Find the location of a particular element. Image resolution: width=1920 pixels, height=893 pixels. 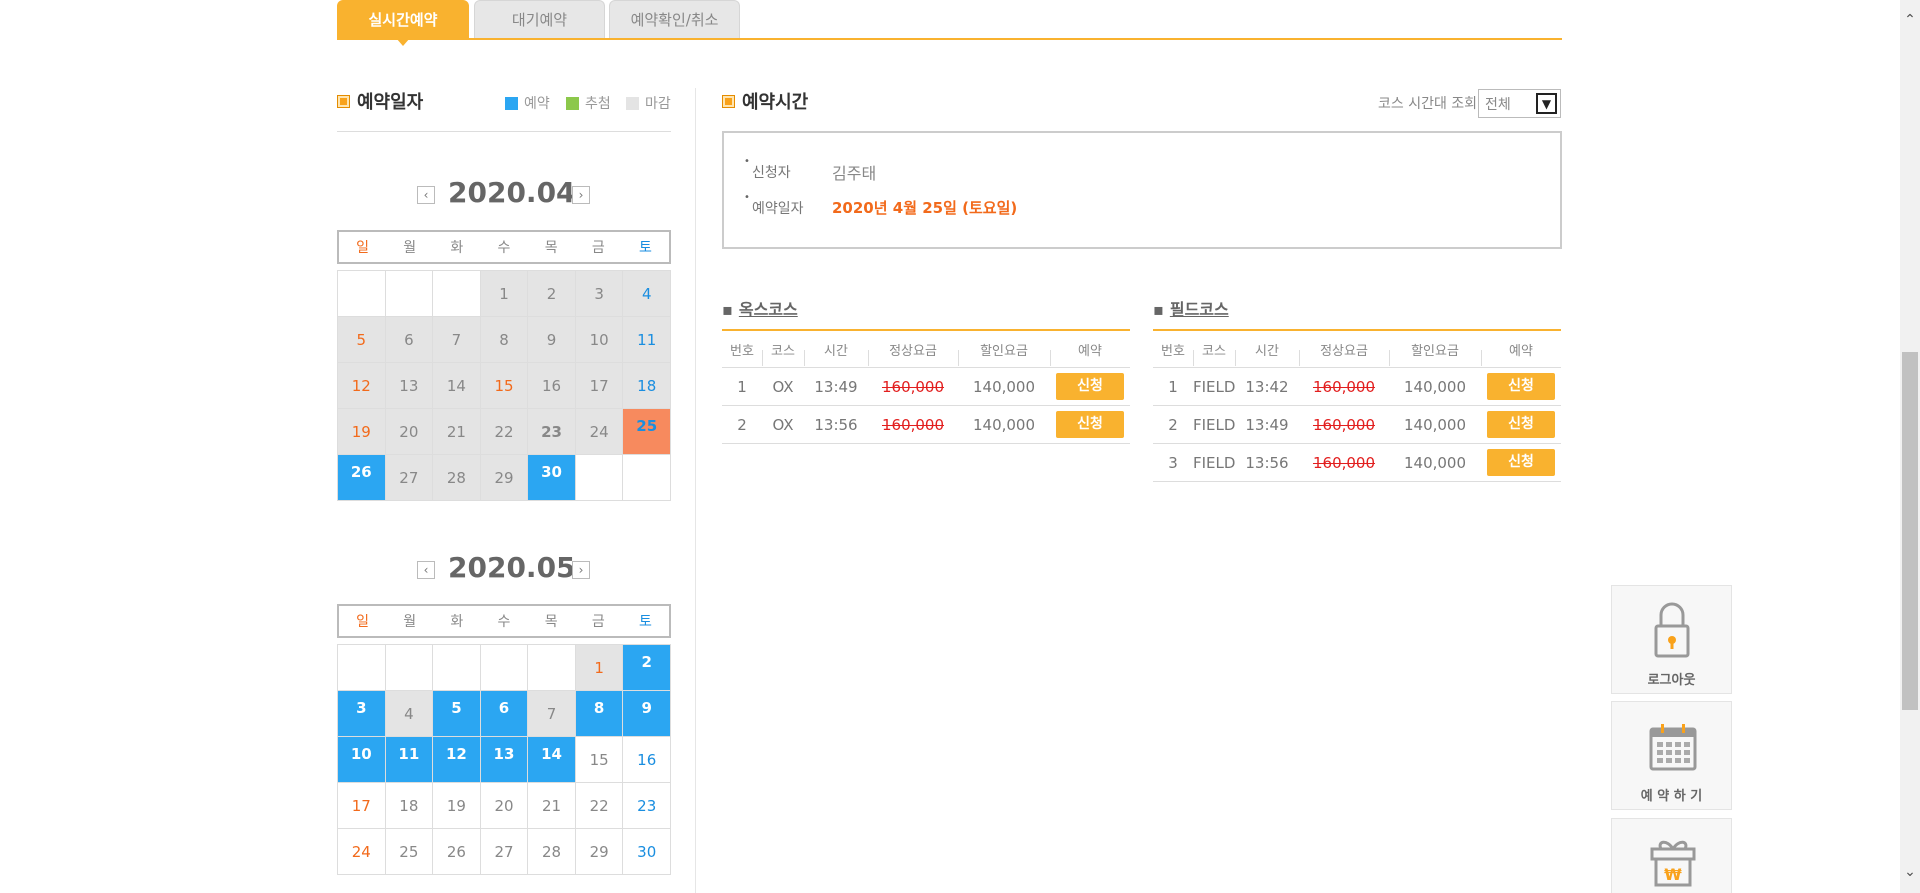

course-time-filter-select: 전체 ▼ is located at coordinates (1519, 103).